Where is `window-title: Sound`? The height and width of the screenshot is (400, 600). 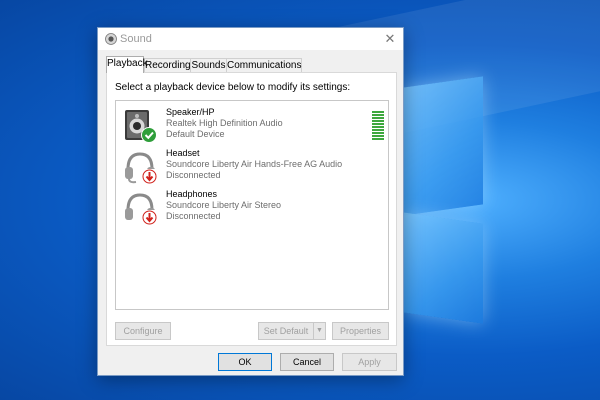
window-title: Sound is located at coordinates (136, 39).